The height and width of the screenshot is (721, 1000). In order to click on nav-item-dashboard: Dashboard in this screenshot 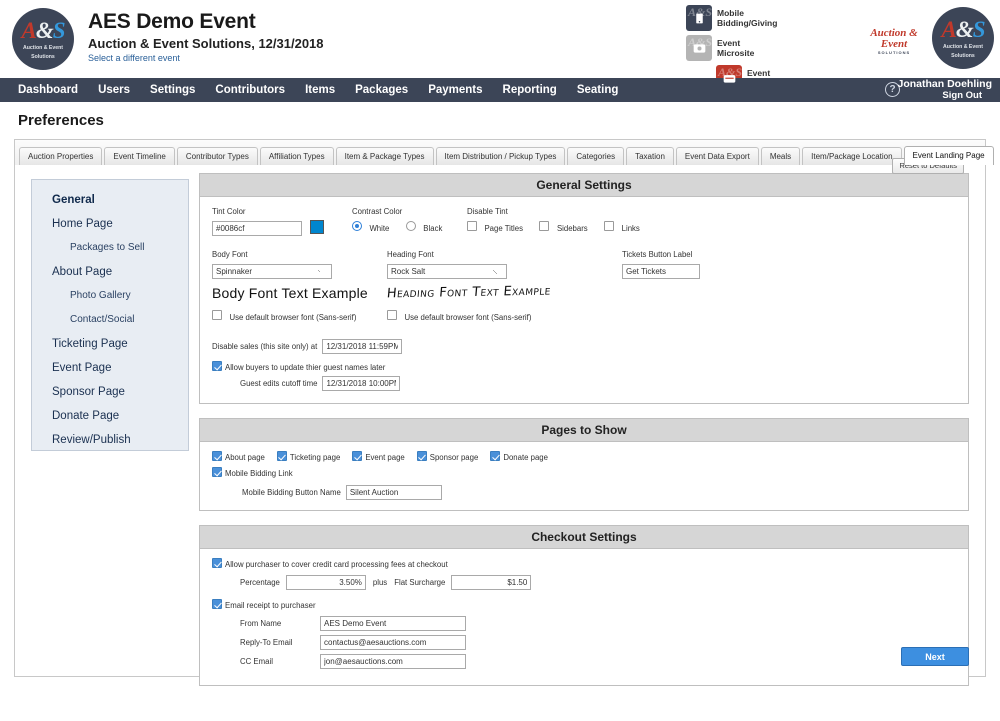, I will do `click(48, 90)`.